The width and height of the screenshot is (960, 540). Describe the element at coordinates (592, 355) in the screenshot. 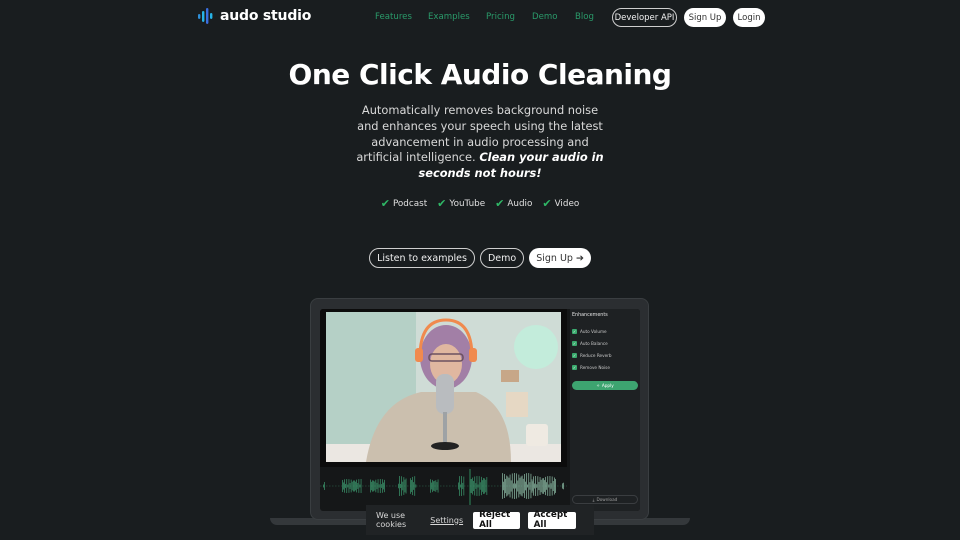

I see `option-reduce-reverb: ✓ Reduce Reverb` at that location.